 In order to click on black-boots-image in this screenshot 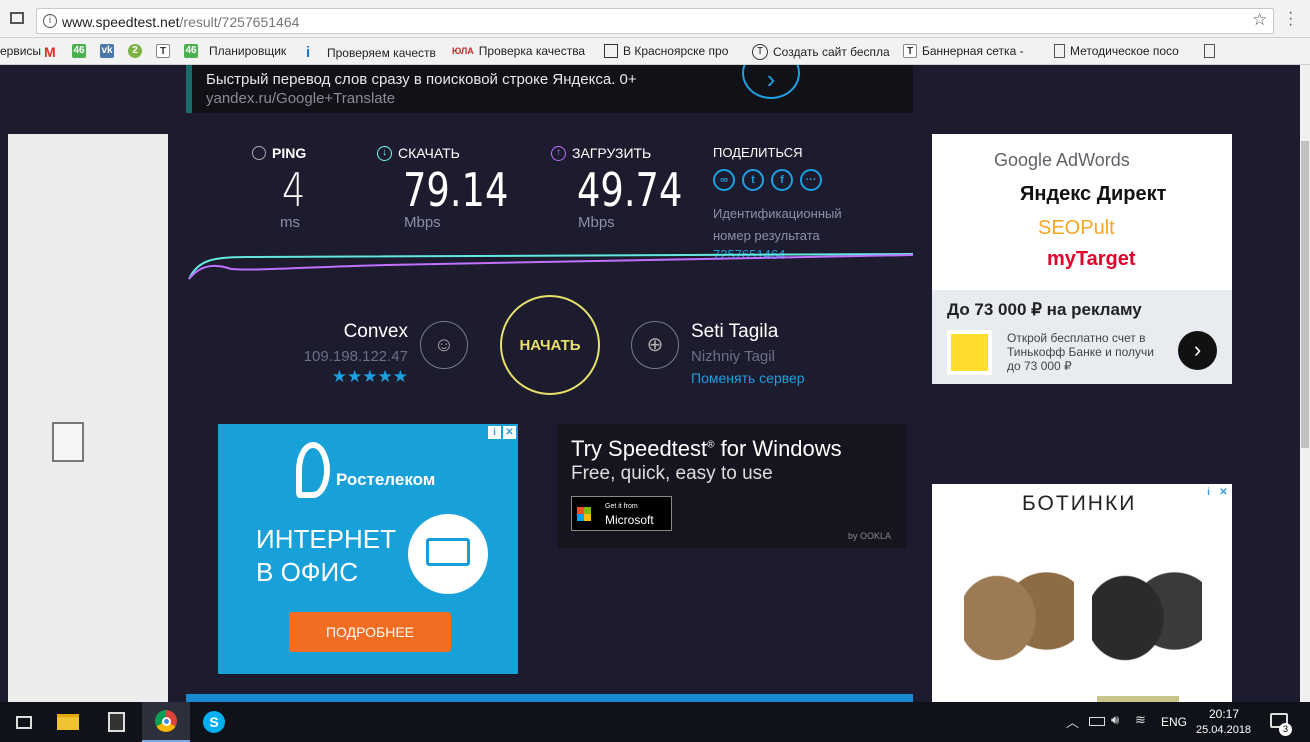, I will do `click(1147, 604)`.